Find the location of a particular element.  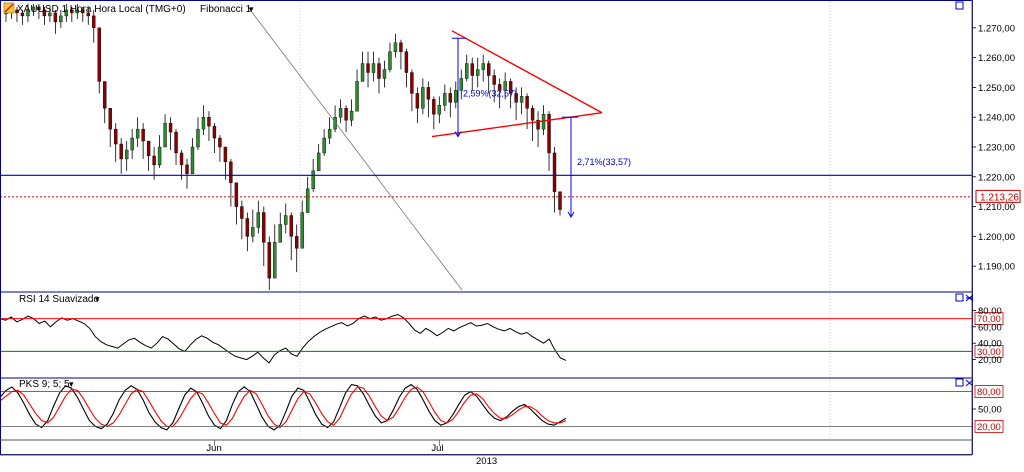

fib-annotation-1: 2,59%(32,57) is located at coordinates (490, 93).